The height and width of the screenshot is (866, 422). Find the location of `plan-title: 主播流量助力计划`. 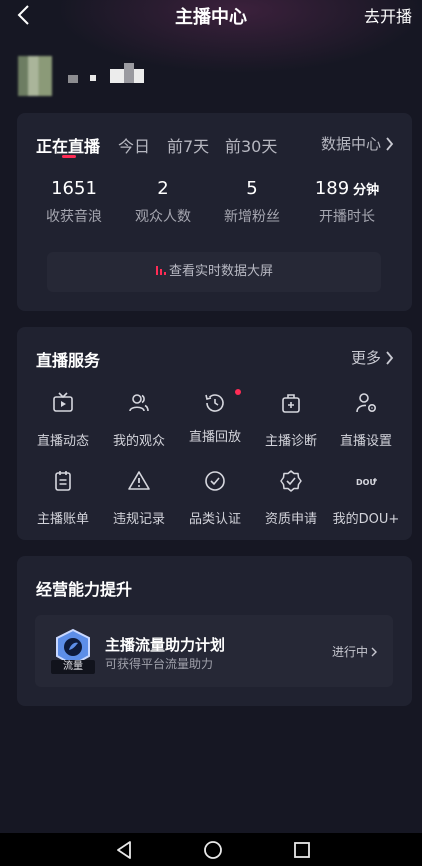

plan-title: 主播流量助力计划 is located at coordinates (165, 645).